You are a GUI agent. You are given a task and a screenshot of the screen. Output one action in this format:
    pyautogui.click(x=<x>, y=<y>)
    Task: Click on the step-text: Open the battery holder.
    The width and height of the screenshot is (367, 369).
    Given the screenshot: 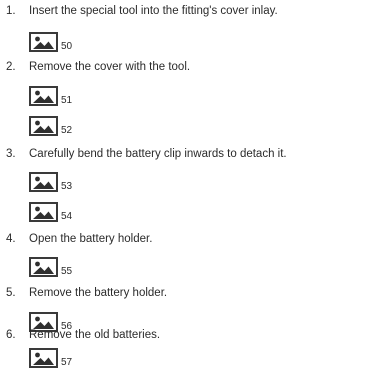 What is the action you would take?
    pyautogui.click(x=91, y=239)
    